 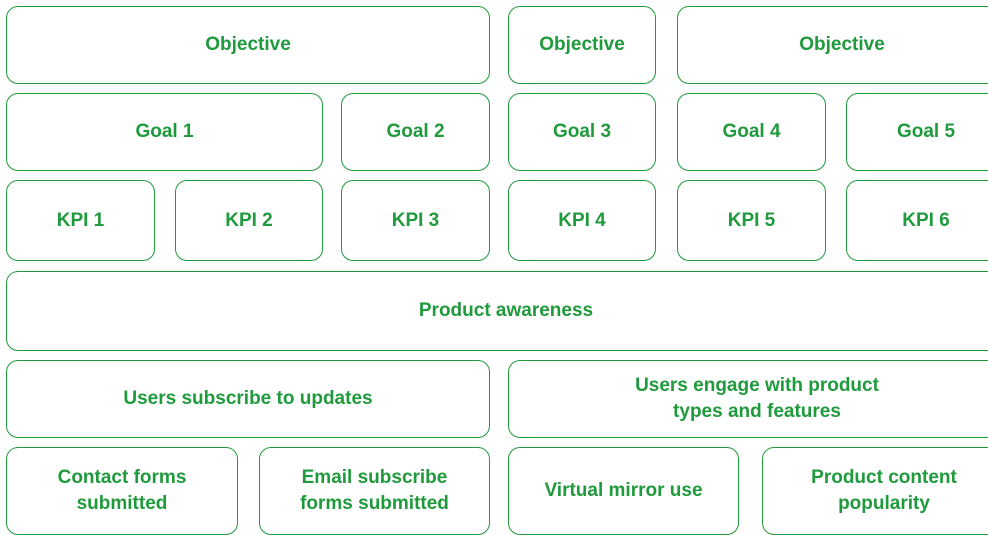 I want to click on kpi-box-4: KPI 4, so click(x=582, y=220).